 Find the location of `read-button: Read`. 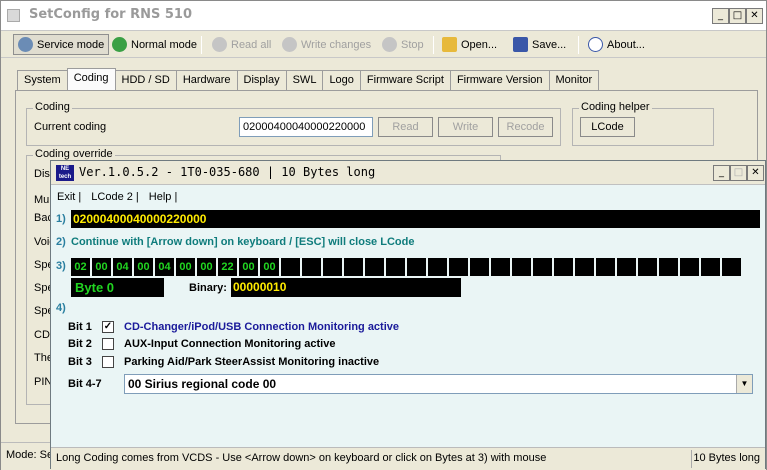

read-button: Read is located at coordinates (405, 127).